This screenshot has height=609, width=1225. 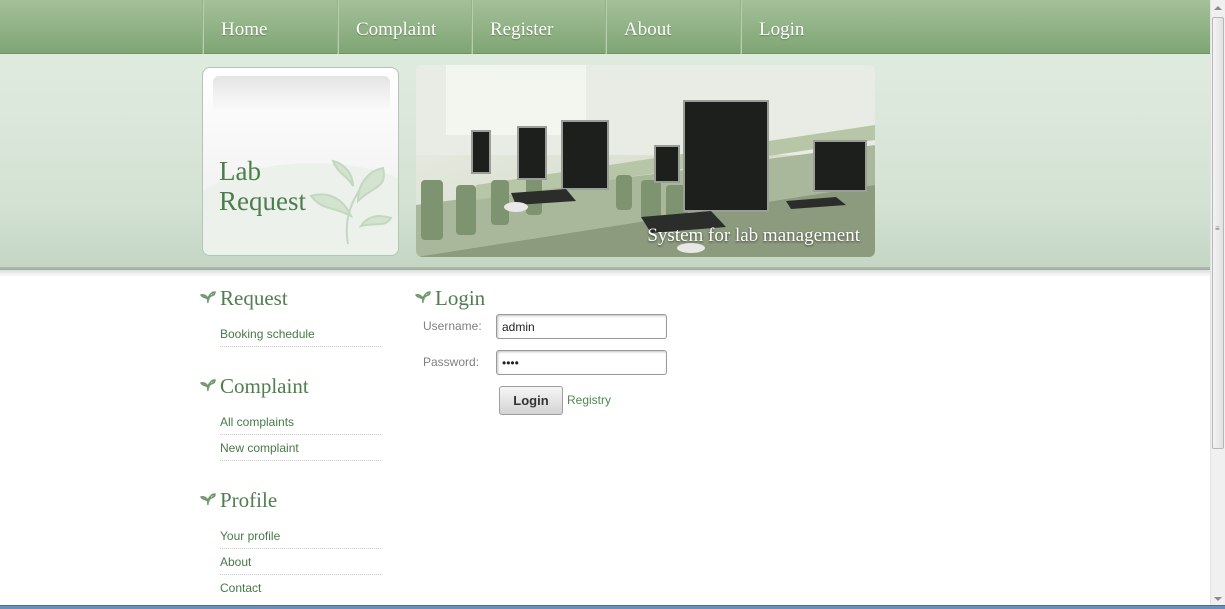 I want to click on password-label: Password:, so click(x=451, y=362).